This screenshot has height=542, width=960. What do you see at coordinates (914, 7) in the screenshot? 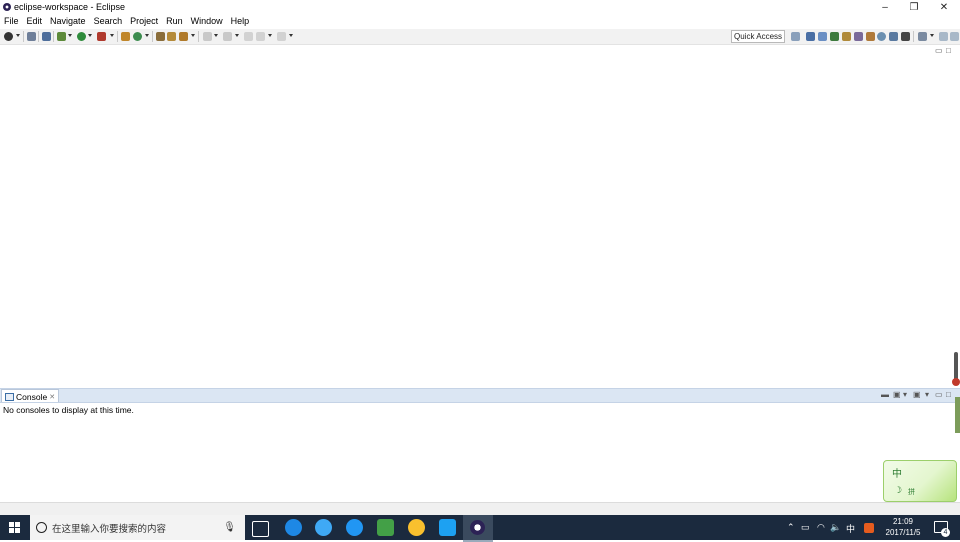
I see `restore-button: ❐` at bounding box center [914, 7].